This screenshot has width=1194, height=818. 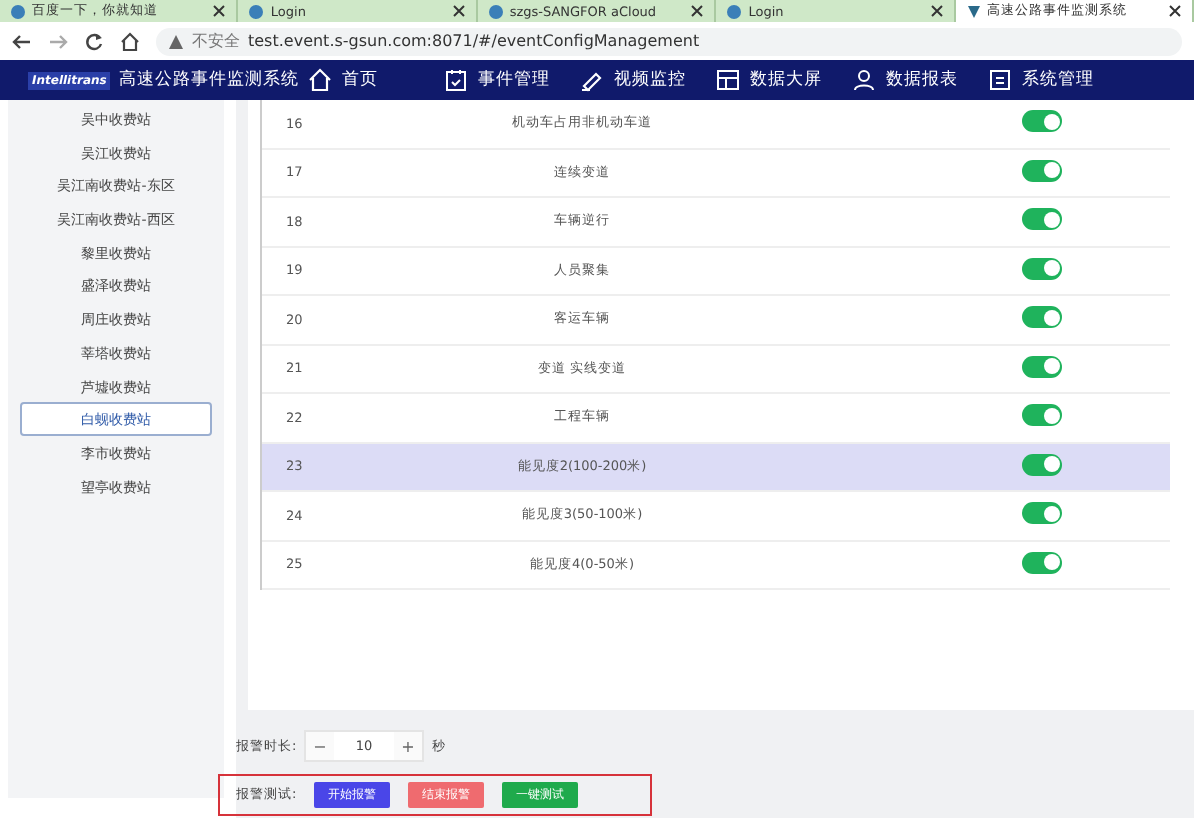 I want to click on address-bar: 不安全 test.event.s-gsun.com:8071/#/eventConfigManagement, so click(x=669, y=41).